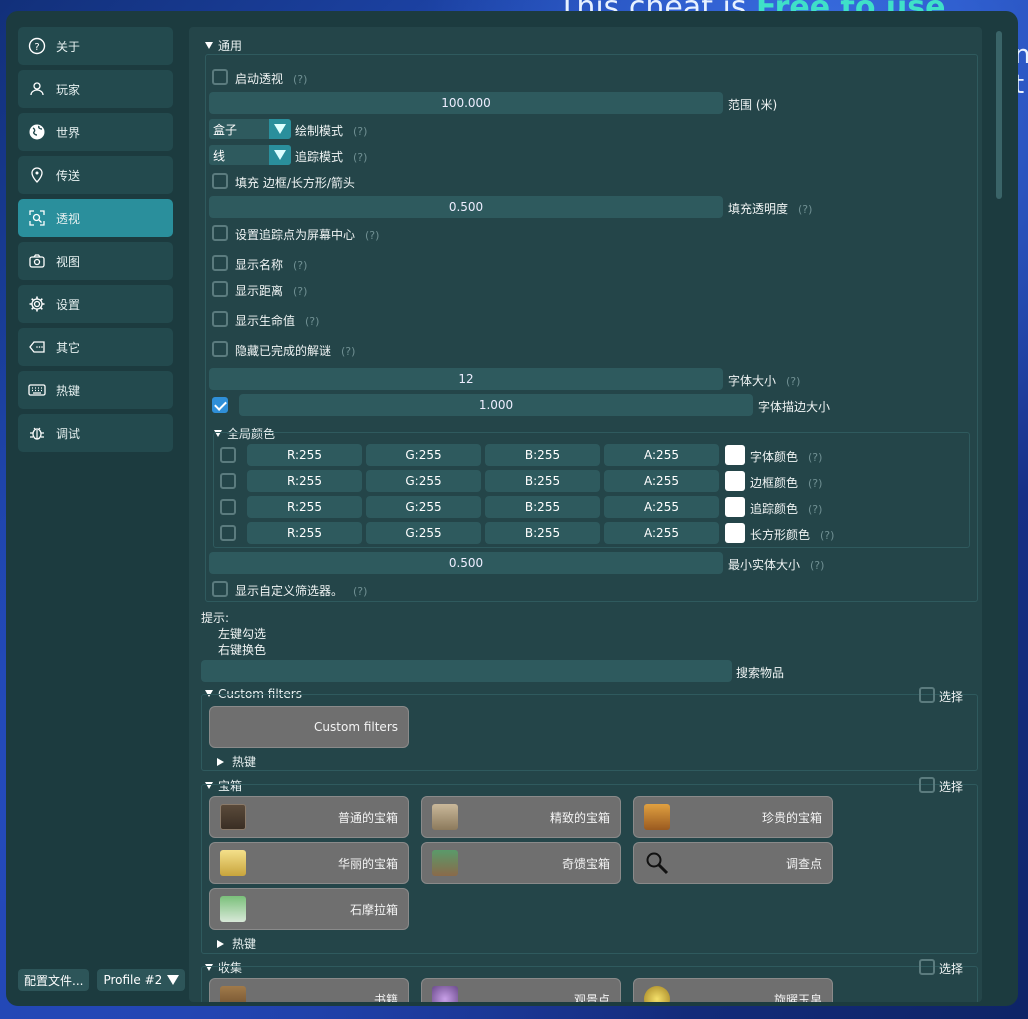 The height and width of the screenshot is (1019, 1028). What do you see at coordinates (951, 787) in the screenshot?
I see `chests-select-label: 选择` at bounding box center [951, 787].